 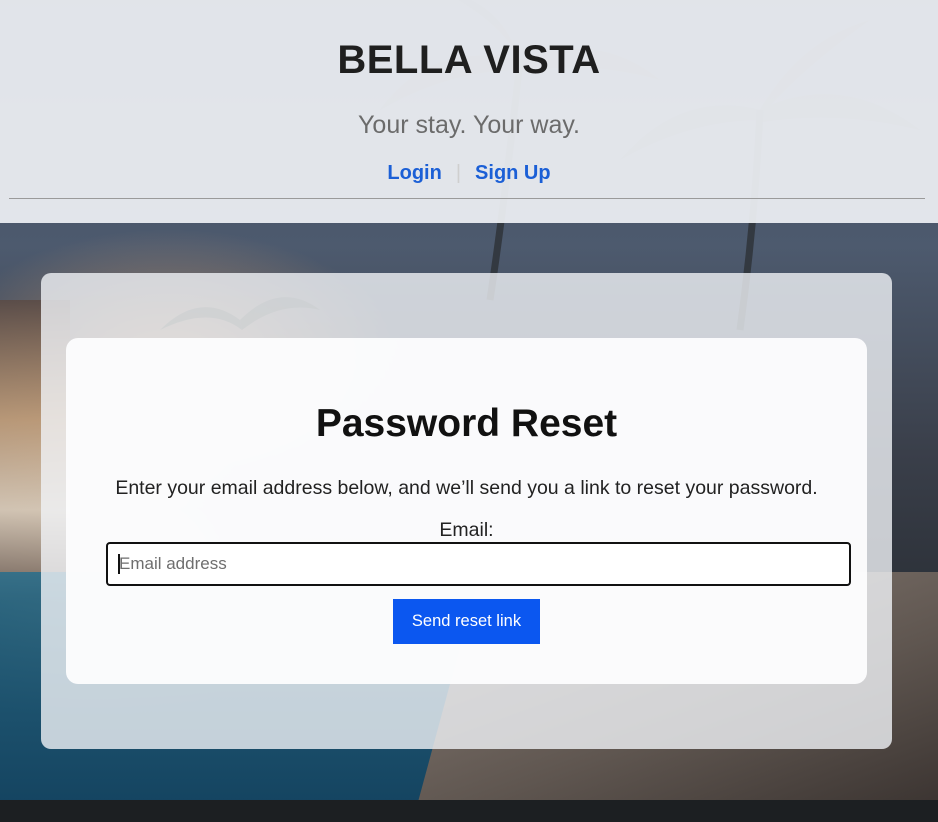 I want to click on text-caret, so click(x=119, y=564).